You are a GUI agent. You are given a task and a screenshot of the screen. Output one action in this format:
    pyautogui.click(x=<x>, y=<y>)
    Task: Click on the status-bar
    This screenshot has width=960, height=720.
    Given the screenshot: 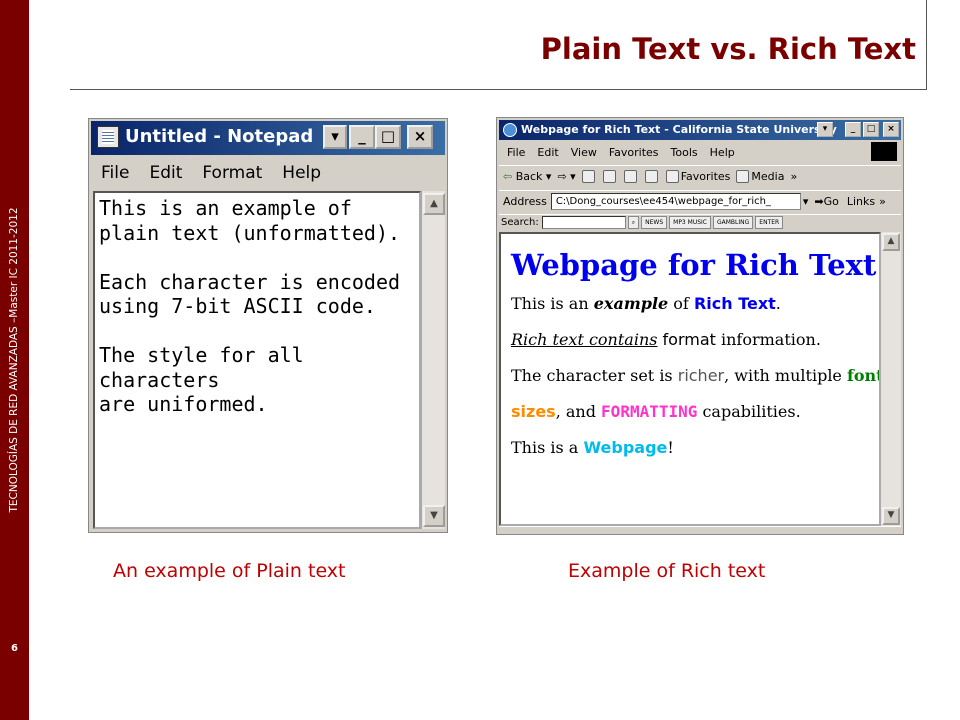 What is the action you would take?
    pyautogui.click(x=700, y=530)
    